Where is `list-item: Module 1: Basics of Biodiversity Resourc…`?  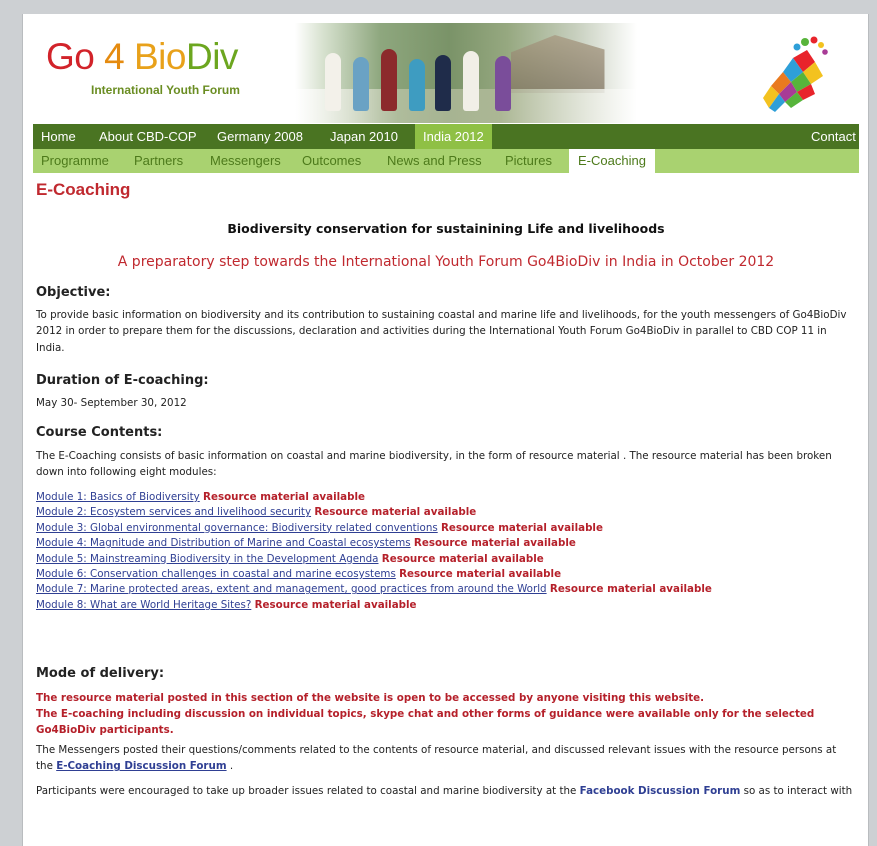 list-item: Module 1: Basics of Biodiversity Resourc… is located at coordinates (446, 497).